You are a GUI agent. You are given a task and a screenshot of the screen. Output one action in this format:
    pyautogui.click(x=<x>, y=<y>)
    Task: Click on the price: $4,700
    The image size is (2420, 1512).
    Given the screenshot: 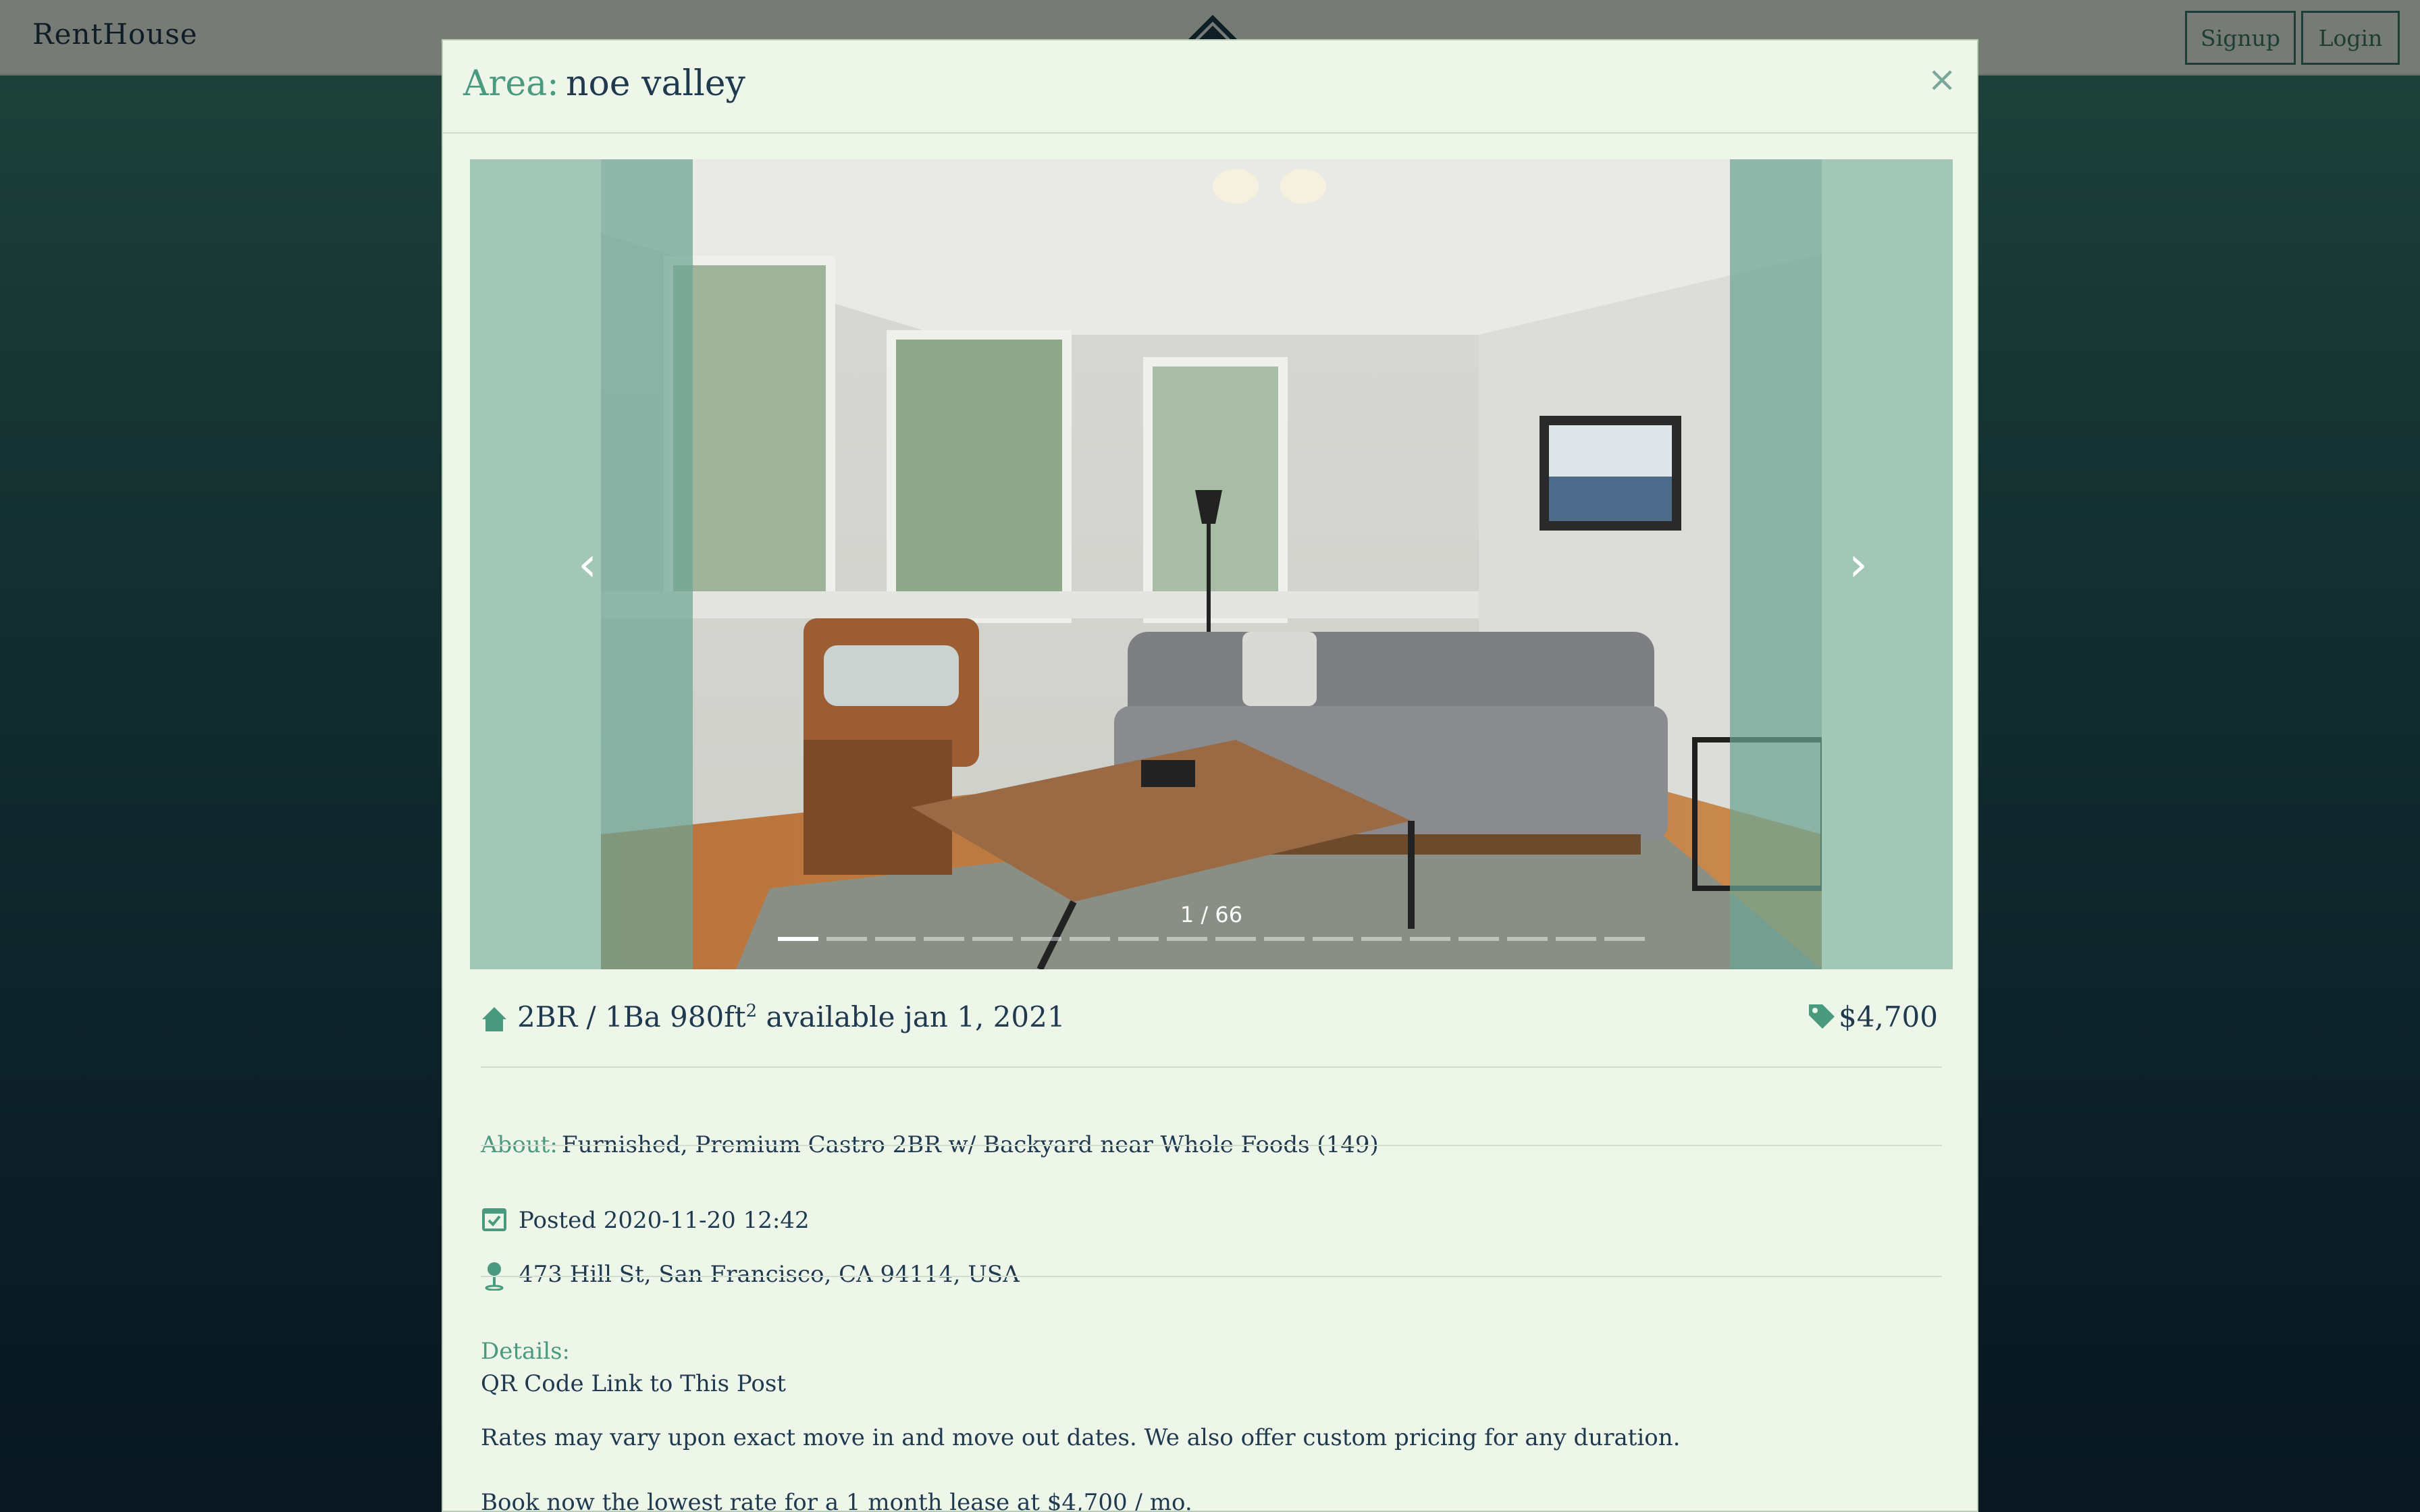 What is the action you would take?
    pyautogui.click(x=1873, y=1016)
    